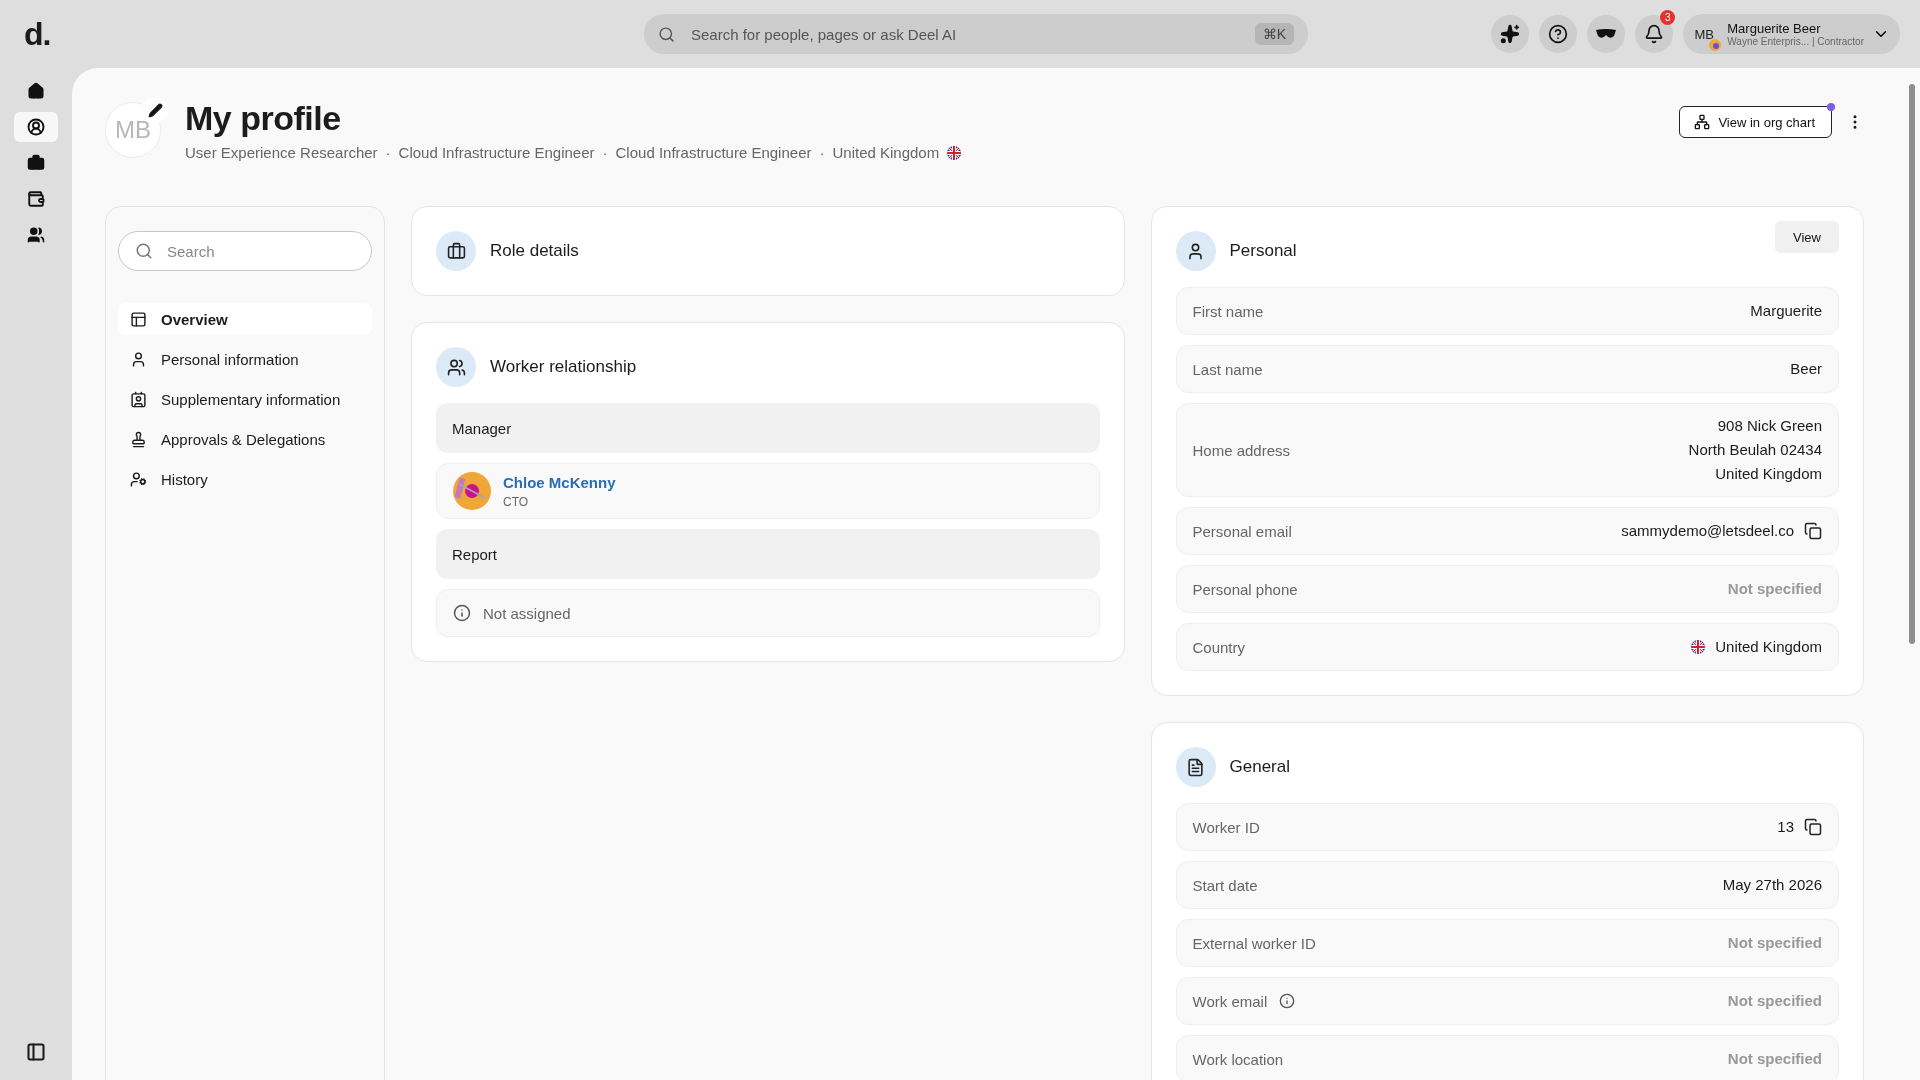  Describe the element at coordinates (1263, 251) in the screenshot. I see `card-title: Personal` at that location.